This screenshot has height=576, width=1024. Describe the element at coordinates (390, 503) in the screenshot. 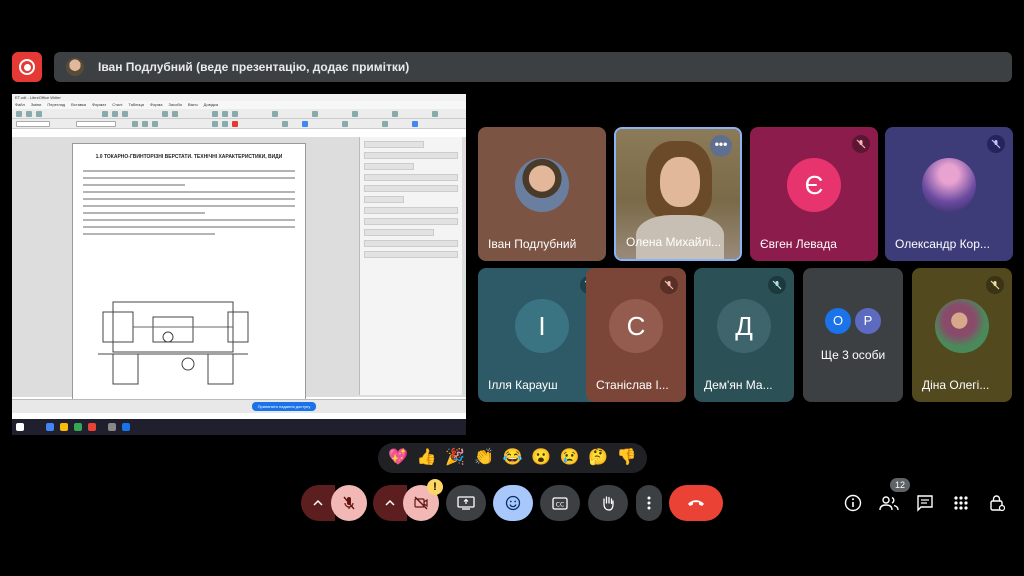

I see `camera-options-chevron-icon` at that location.